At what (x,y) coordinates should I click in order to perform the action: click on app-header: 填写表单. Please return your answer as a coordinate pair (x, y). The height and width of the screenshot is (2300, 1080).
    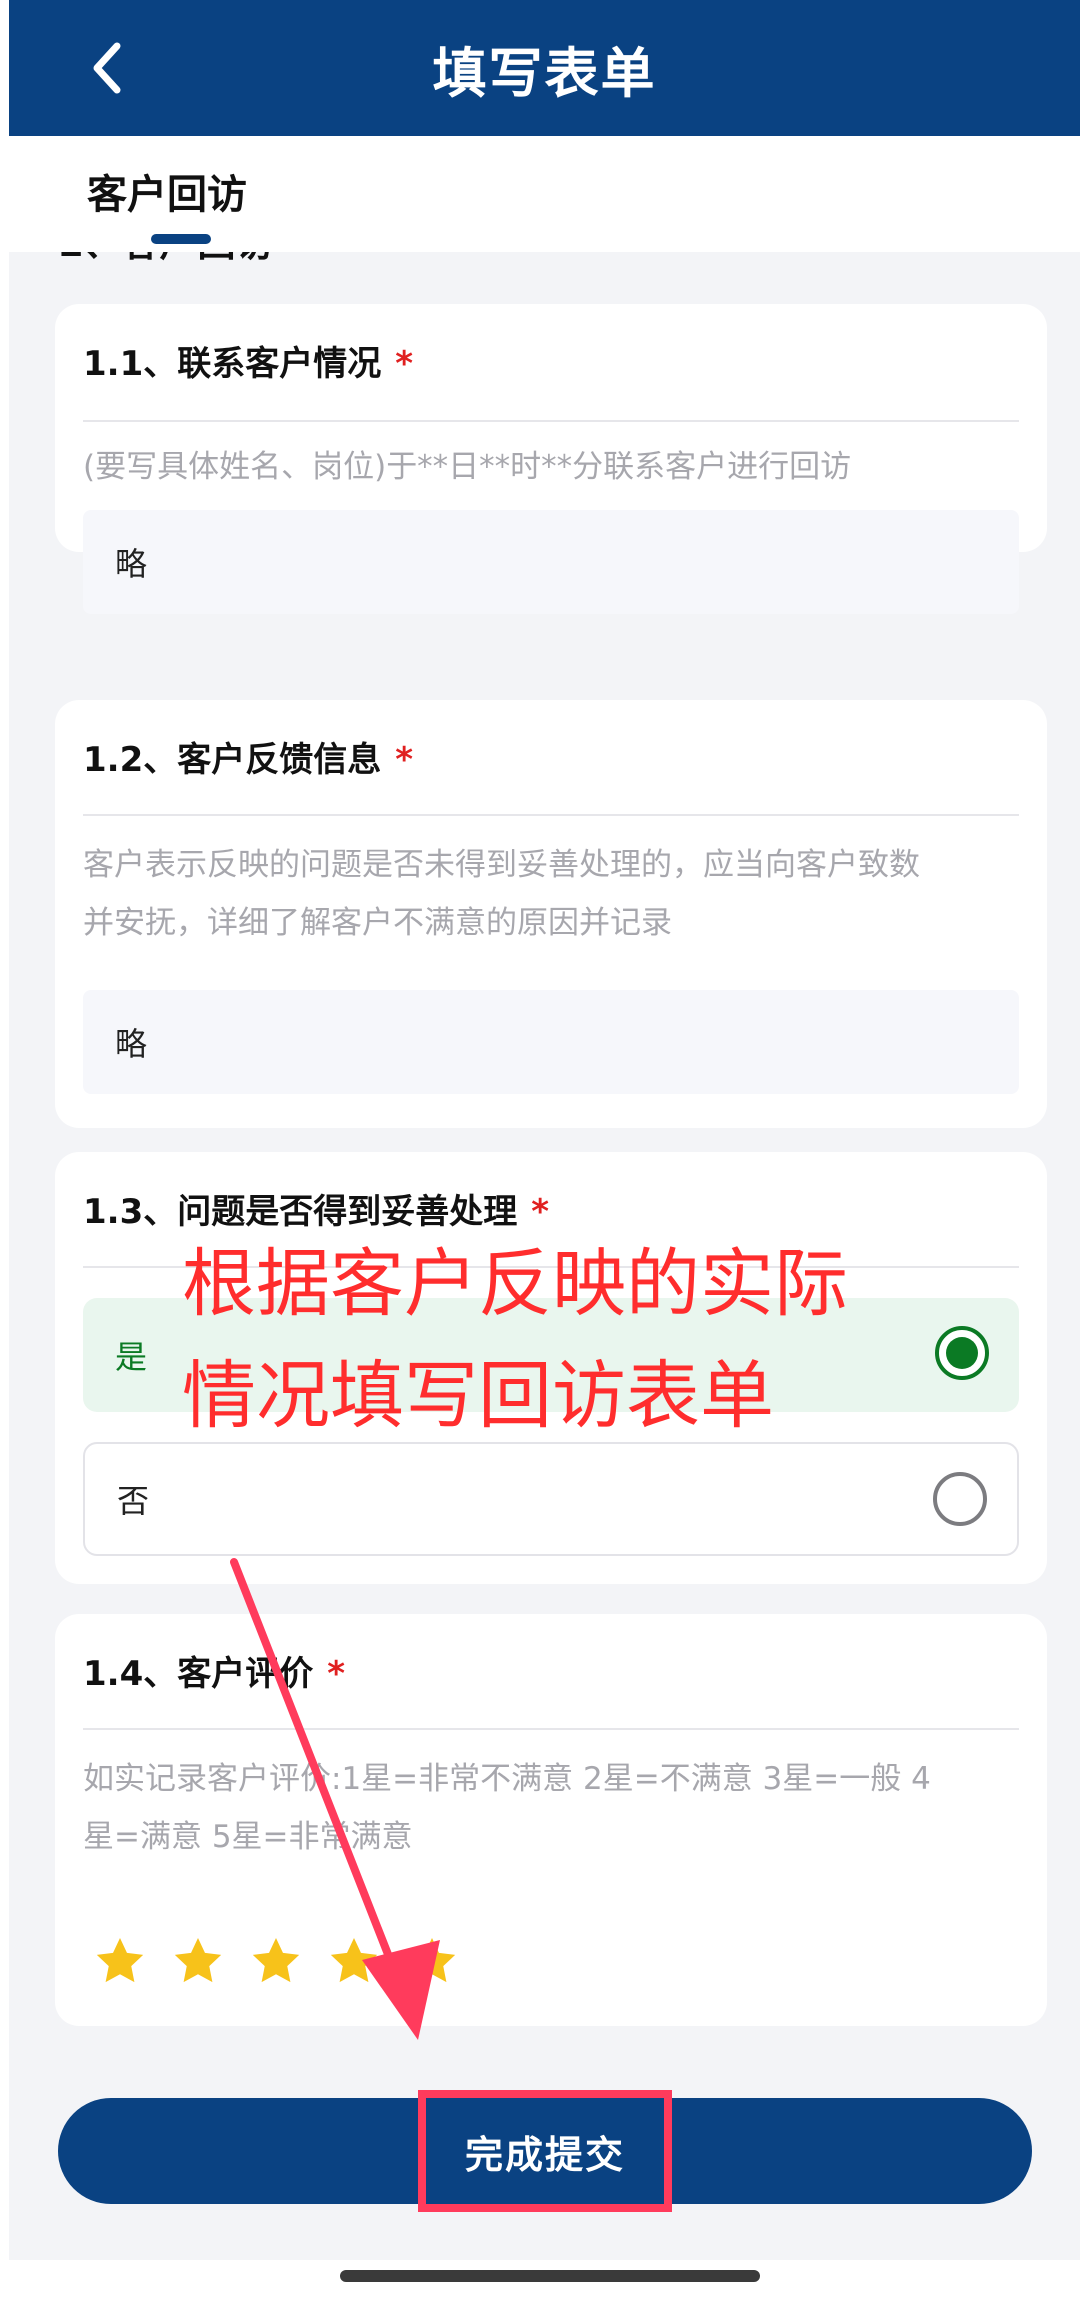
    Looking at the image, I should click on (544, 68).